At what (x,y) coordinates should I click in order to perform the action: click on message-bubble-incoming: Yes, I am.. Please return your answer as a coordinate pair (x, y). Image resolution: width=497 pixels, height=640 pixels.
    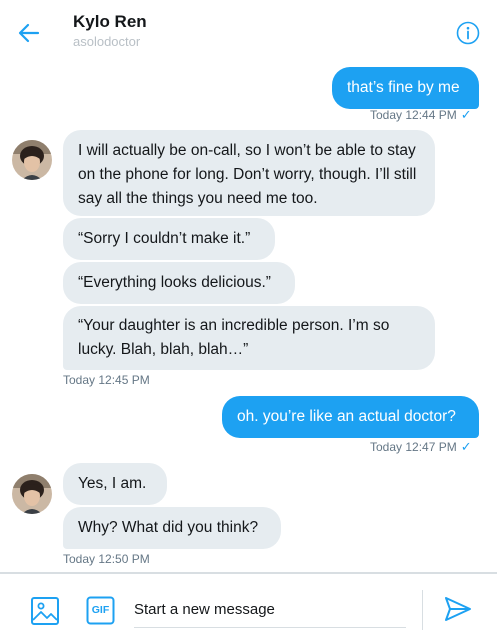
    Looking at the image, I should click on (115, 484).